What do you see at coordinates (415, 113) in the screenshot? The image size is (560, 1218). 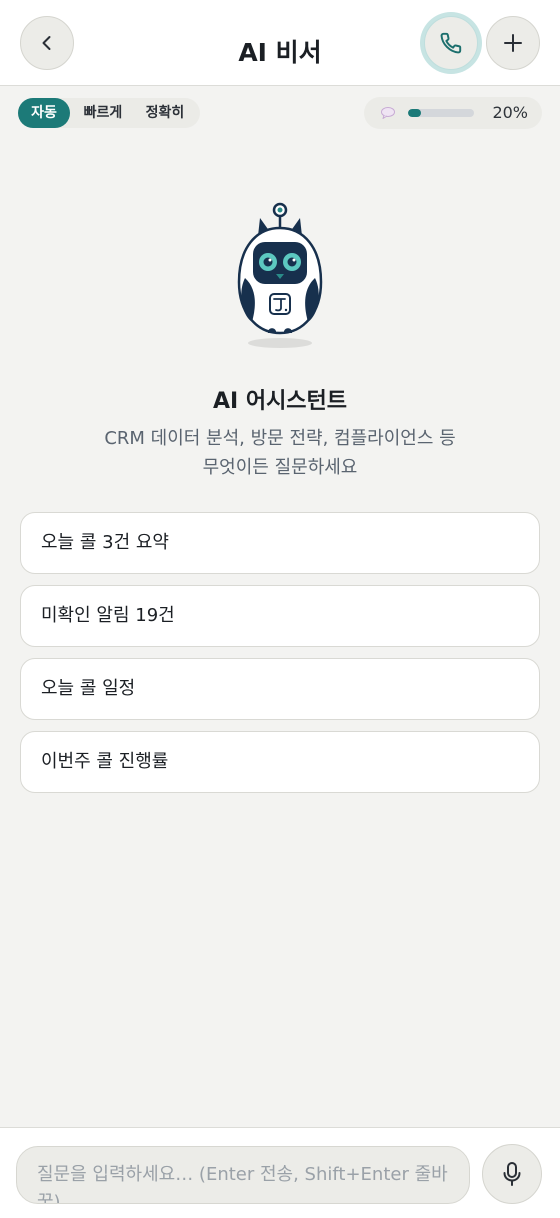 I see `usage-progress-fill` at bounding box center [415, 113].